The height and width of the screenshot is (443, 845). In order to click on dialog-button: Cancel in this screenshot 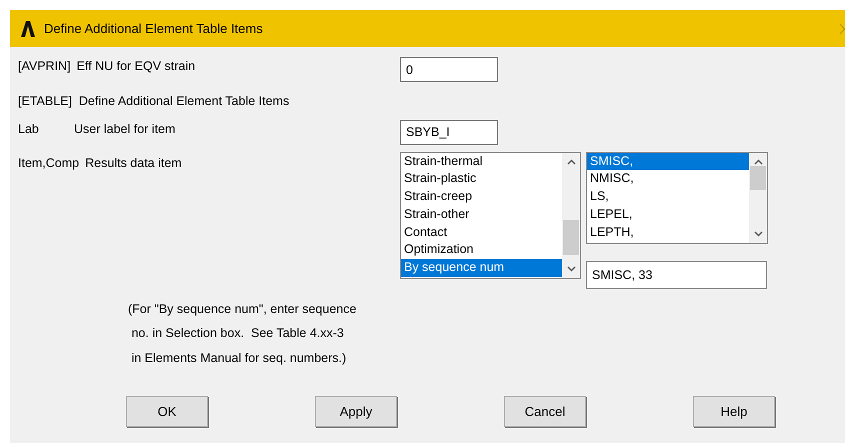, I will do `click(545, 412)`.